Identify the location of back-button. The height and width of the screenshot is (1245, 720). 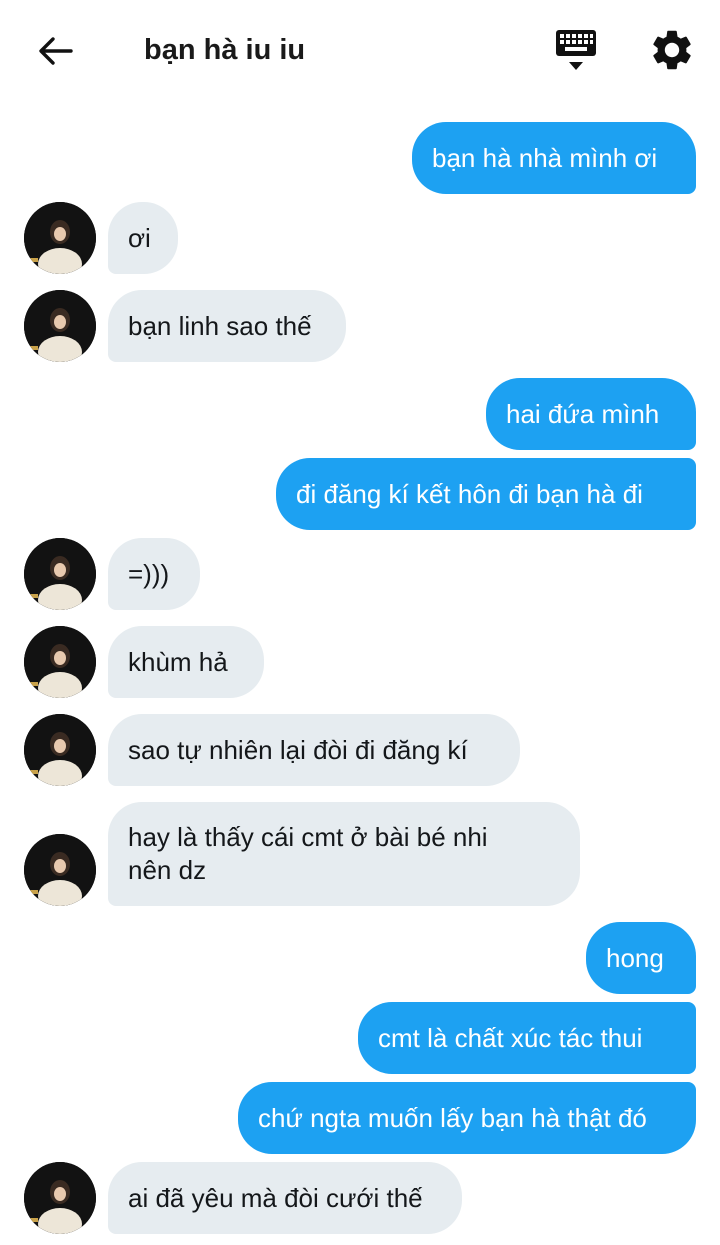
(55, 51).